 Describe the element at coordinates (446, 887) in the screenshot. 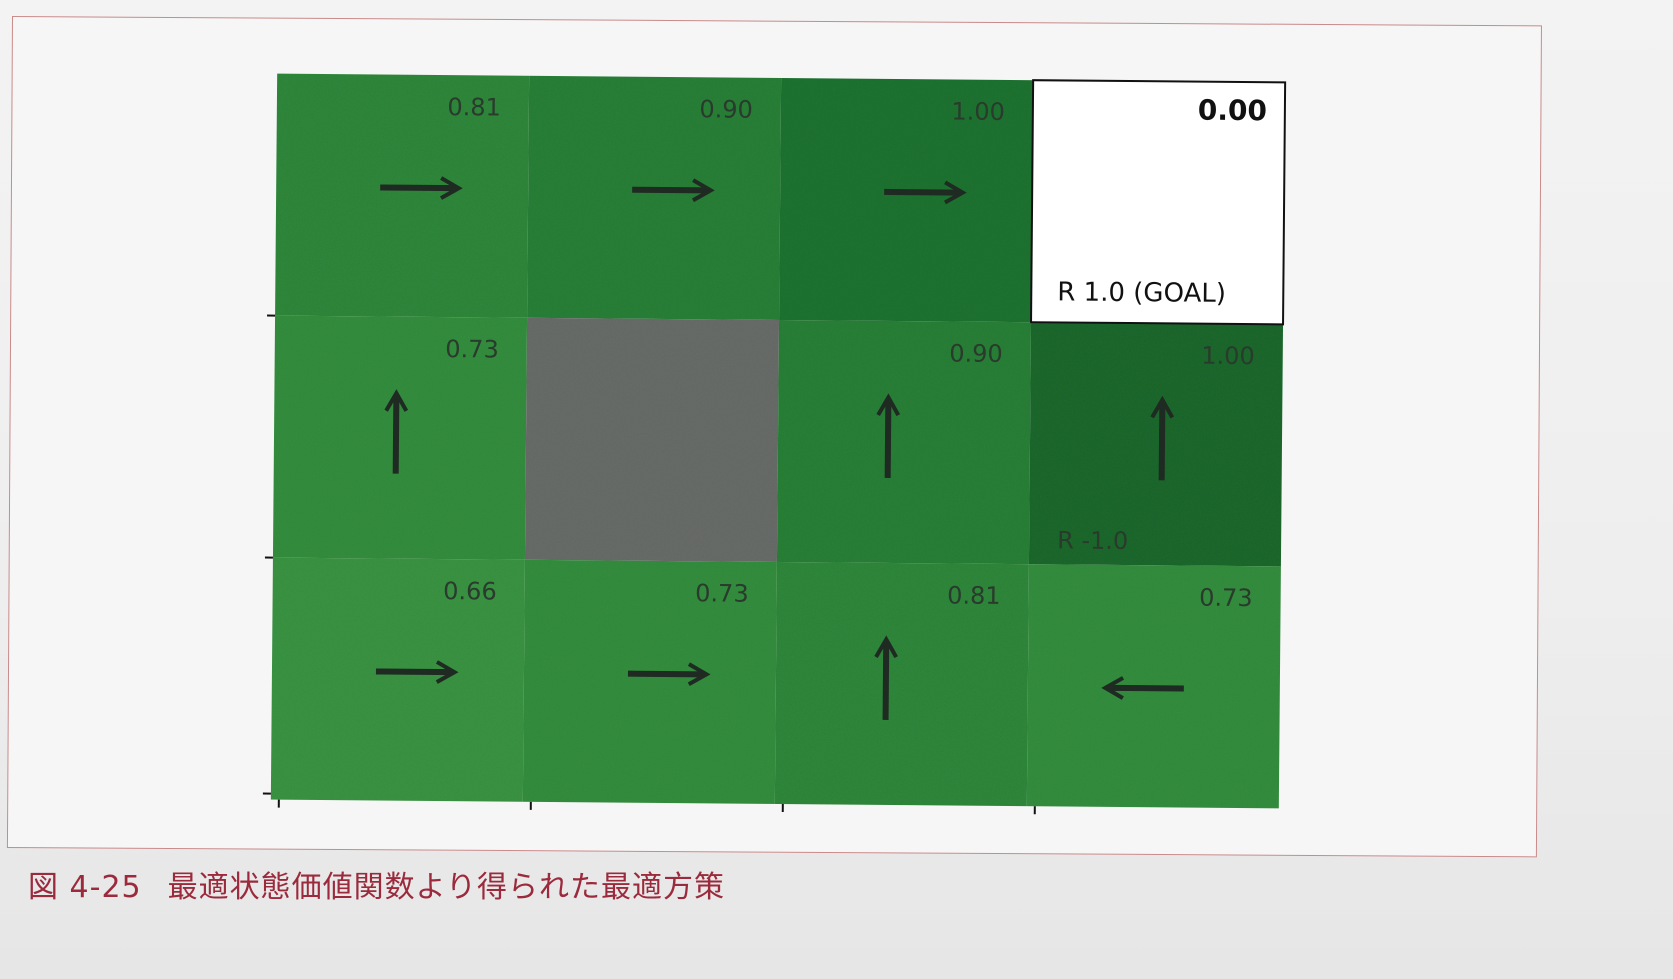

I see `figure-caption-text: 最適状態価値関数より得られた最適方策` at that location.